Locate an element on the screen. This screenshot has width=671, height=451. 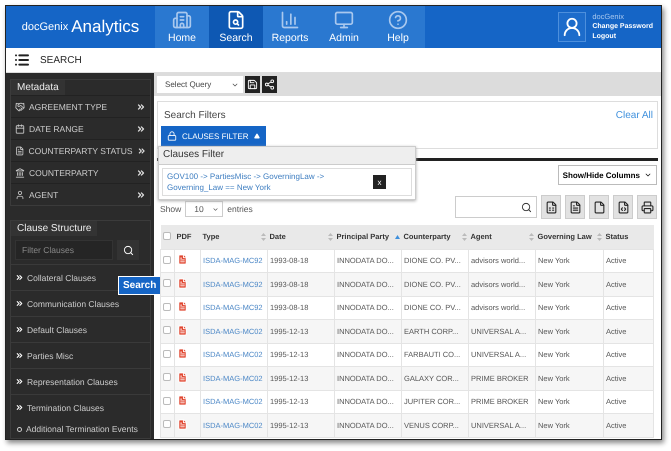
spreadsheet-icon is located at coordinates (551, 207).